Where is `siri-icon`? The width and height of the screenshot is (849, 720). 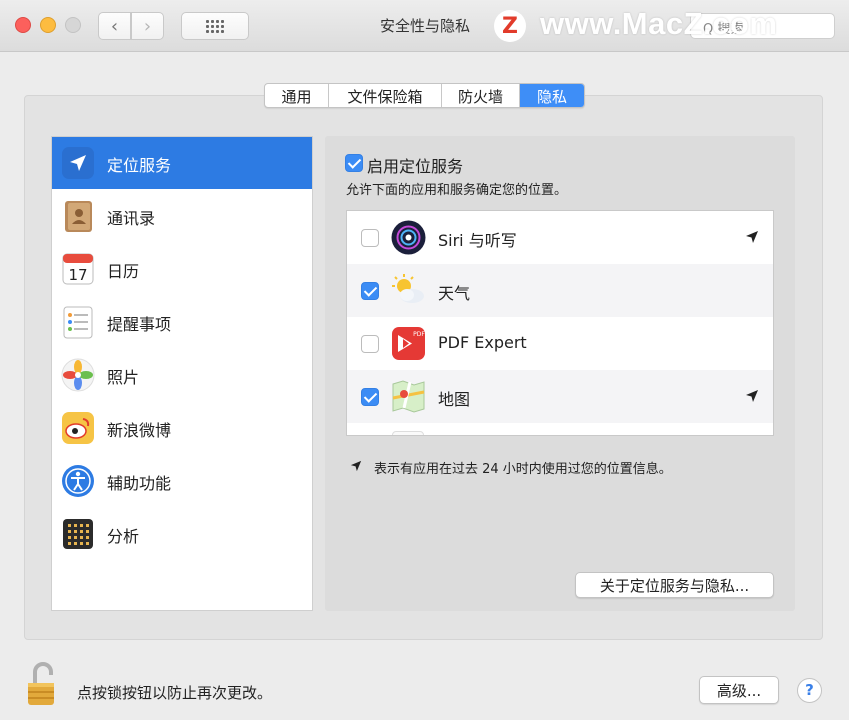 siri-icon is located at coordinates (408, 237).